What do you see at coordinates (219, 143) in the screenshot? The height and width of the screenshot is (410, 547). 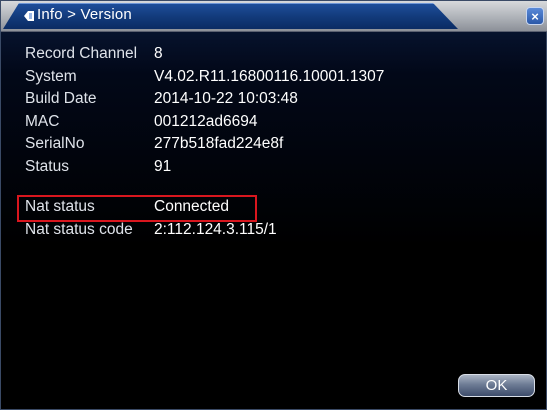 I see `info-value: 277b518fad224e8f` at bounding box center [219, 143].